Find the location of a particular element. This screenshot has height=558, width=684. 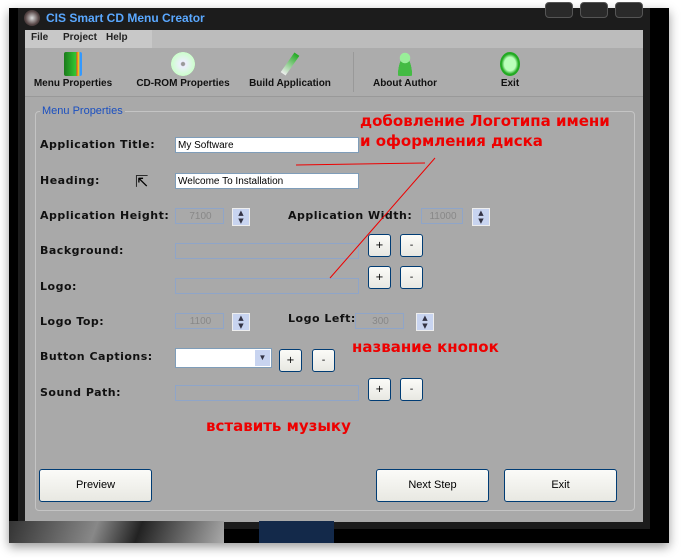

annotation-logo-text: добовление Логотипа имени is located at coordinates (485, 121).